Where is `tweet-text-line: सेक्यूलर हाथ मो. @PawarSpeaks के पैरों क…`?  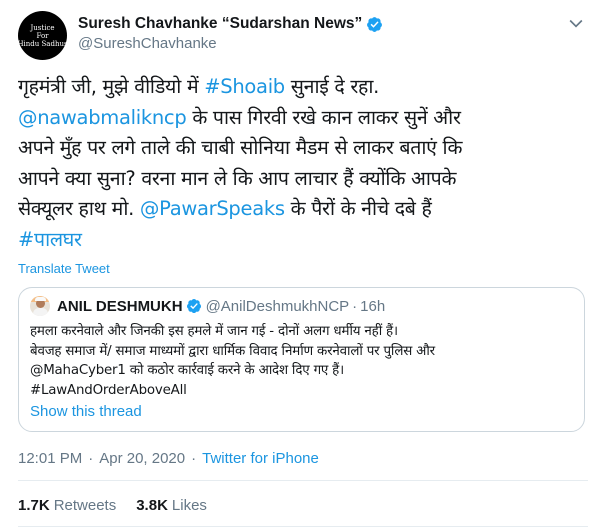
tweet-text-line: सेक्यूलर हाथ मो. @PawarSpeaks के पैरों क… is located at coordinates (300, 209).